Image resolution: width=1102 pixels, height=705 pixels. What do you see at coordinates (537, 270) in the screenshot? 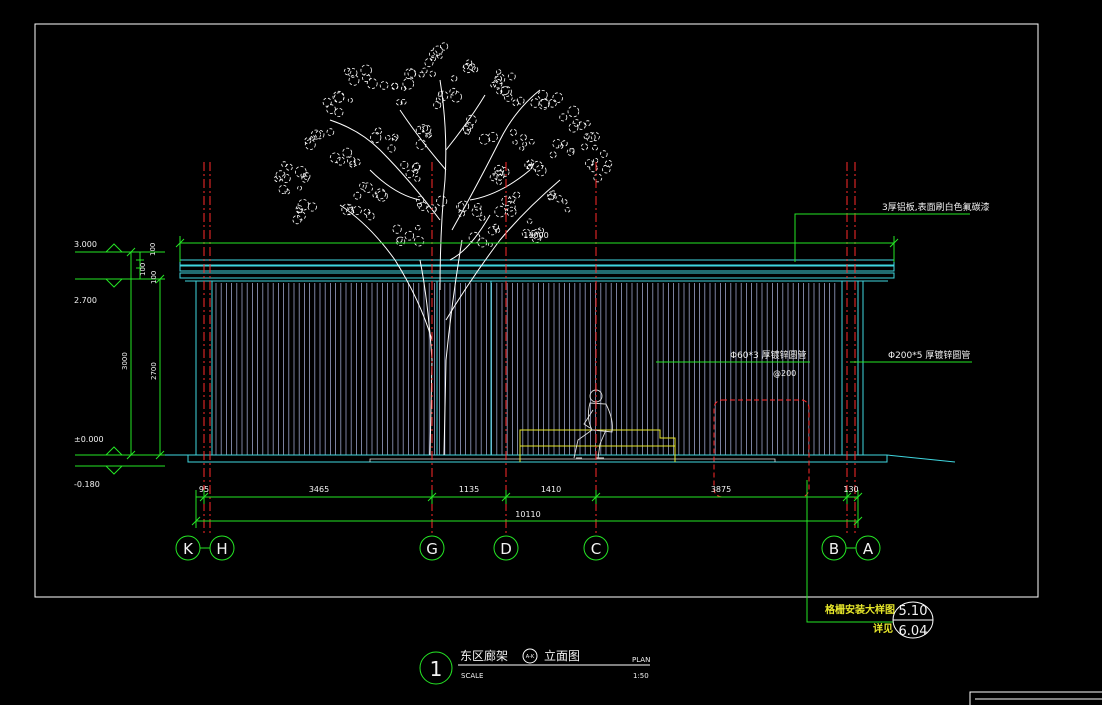
I see `roof-beams` at bounding box center [537, 270].